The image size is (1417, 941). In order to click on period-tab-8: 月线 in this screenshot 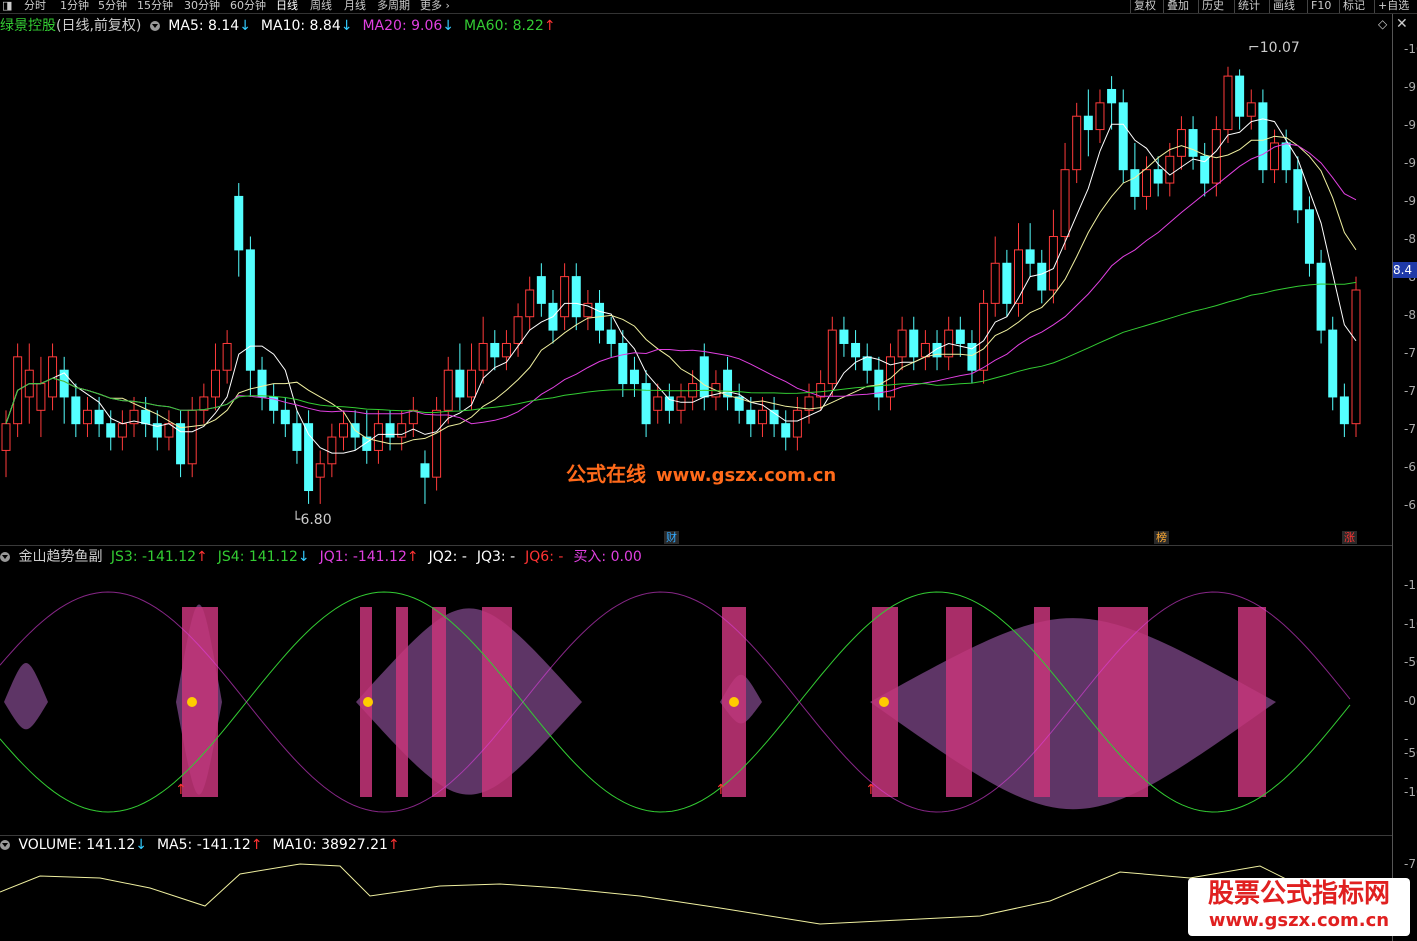, I will do `click(355, 6)`.